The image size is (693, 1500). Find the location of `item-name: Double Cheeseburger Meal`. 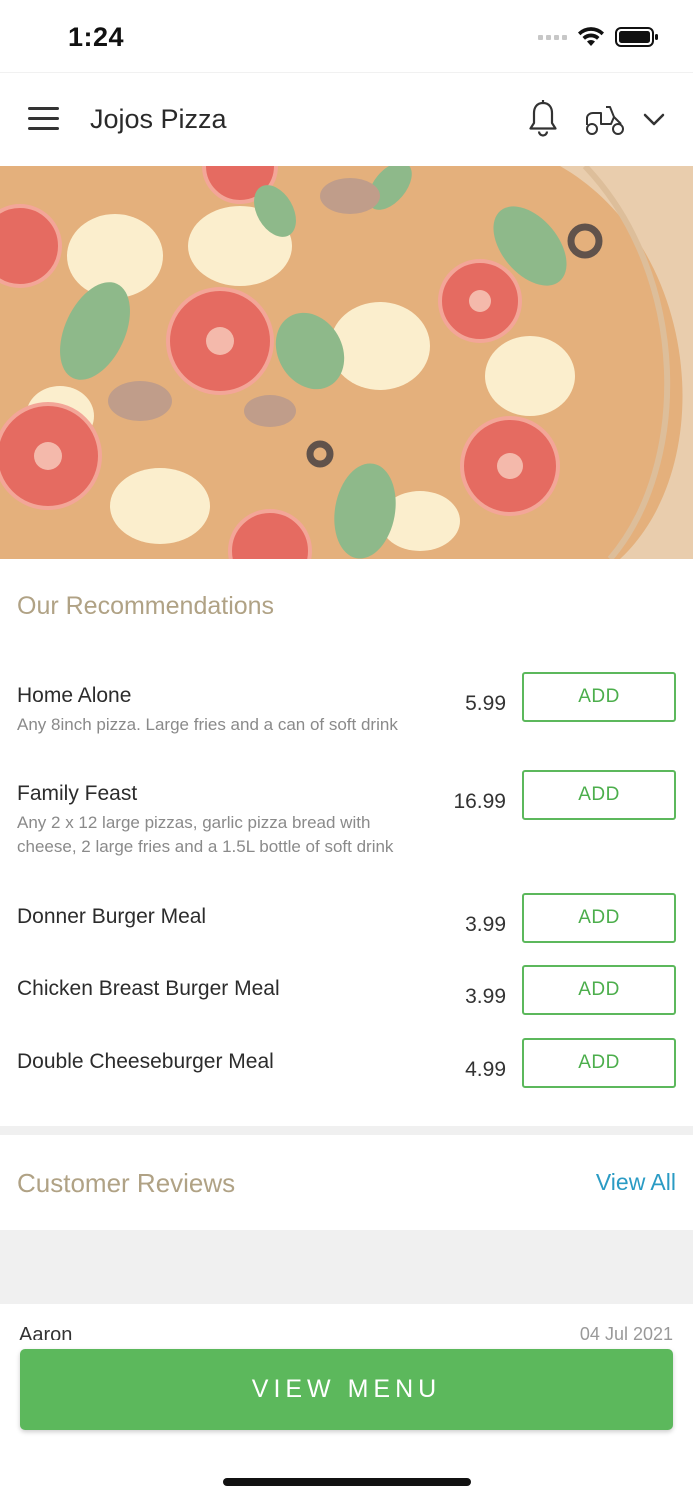

item-name: Double Cheeseburger Meal is located at coordinates (145, 1061).